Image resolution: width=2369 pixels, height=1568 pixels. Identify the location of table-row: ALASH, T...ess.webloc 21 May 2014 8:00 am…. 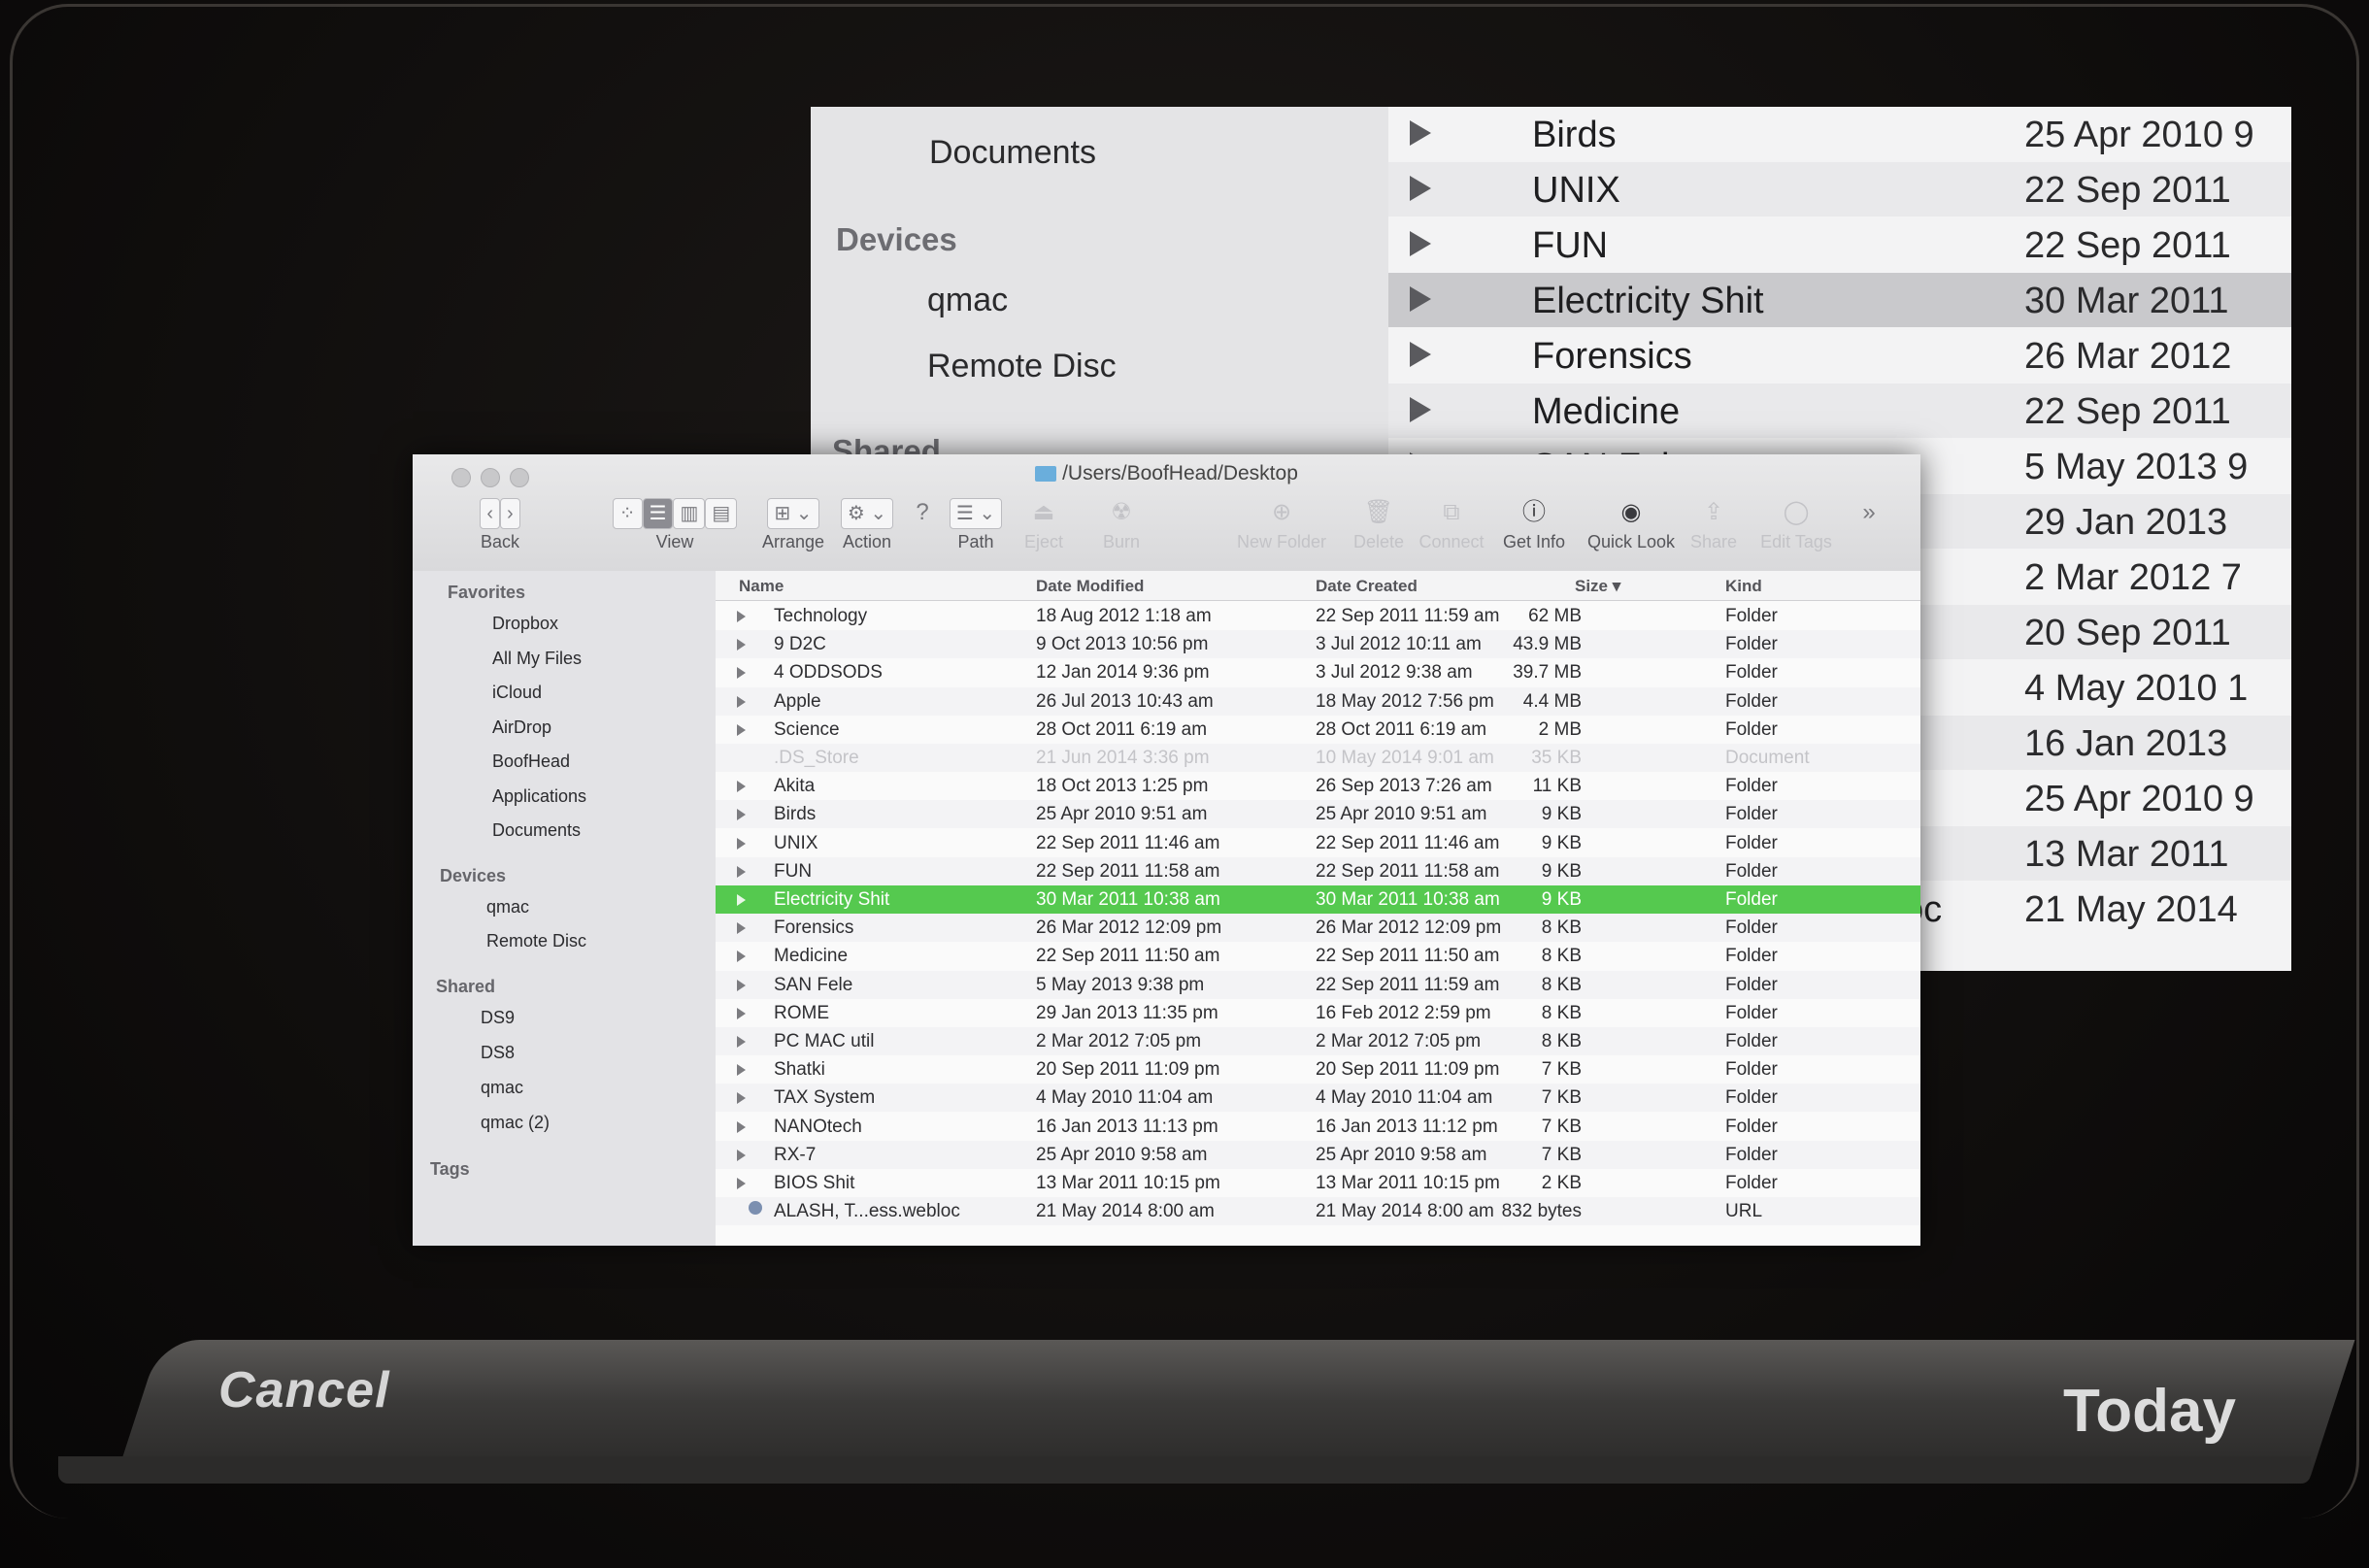
(1318, 1211).